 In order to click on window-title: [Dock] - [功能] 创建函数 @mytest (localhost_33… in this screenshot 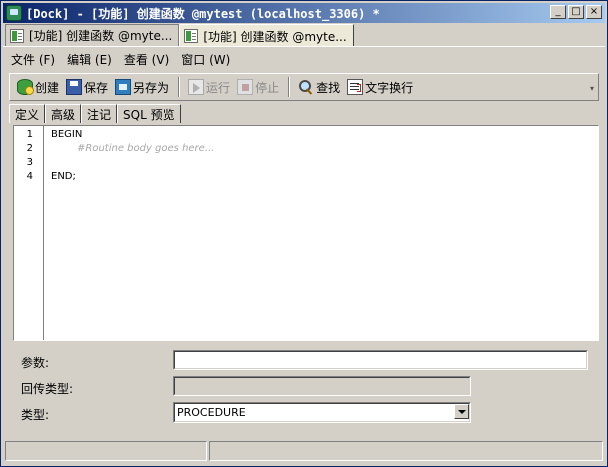, I will do `click(203, 13)`.